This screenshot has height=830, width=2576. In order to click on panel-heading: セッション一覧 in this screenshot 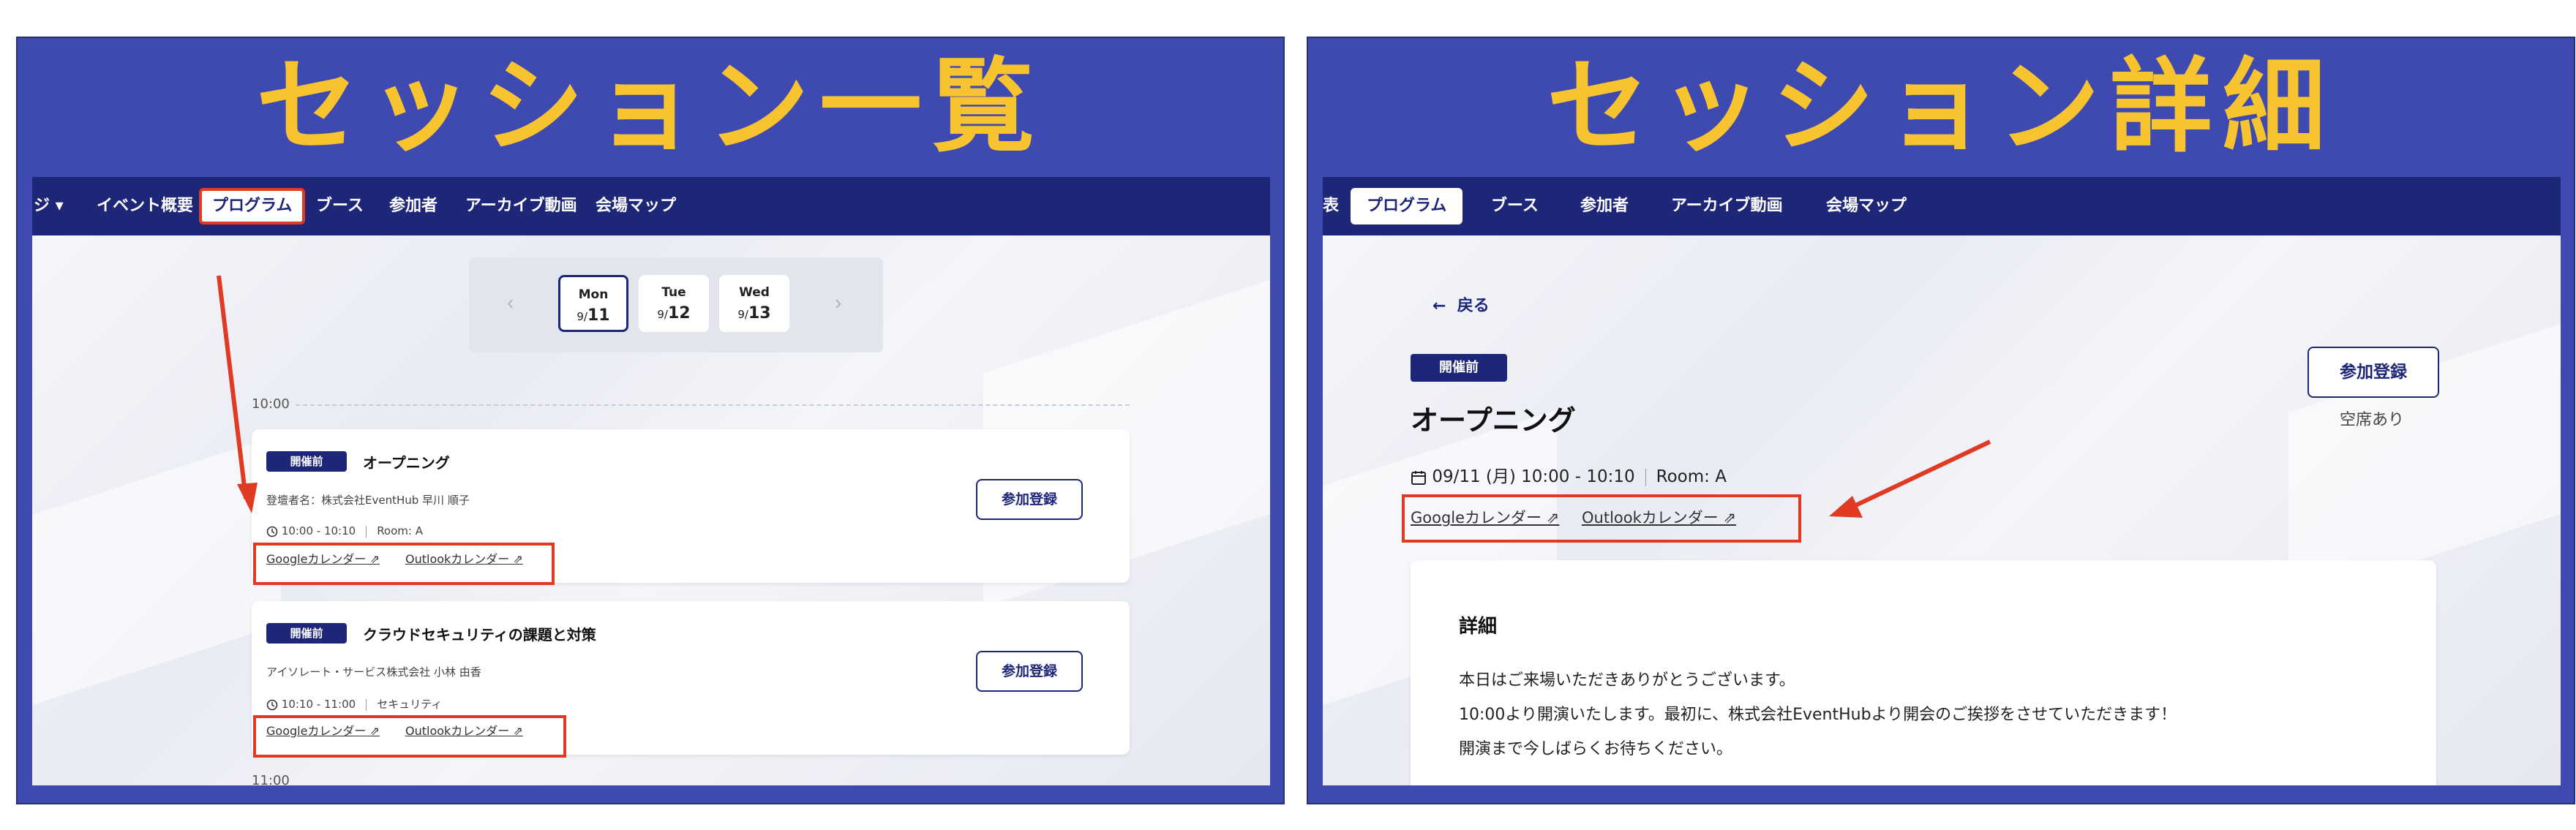, I will do `click(650, 107)`.